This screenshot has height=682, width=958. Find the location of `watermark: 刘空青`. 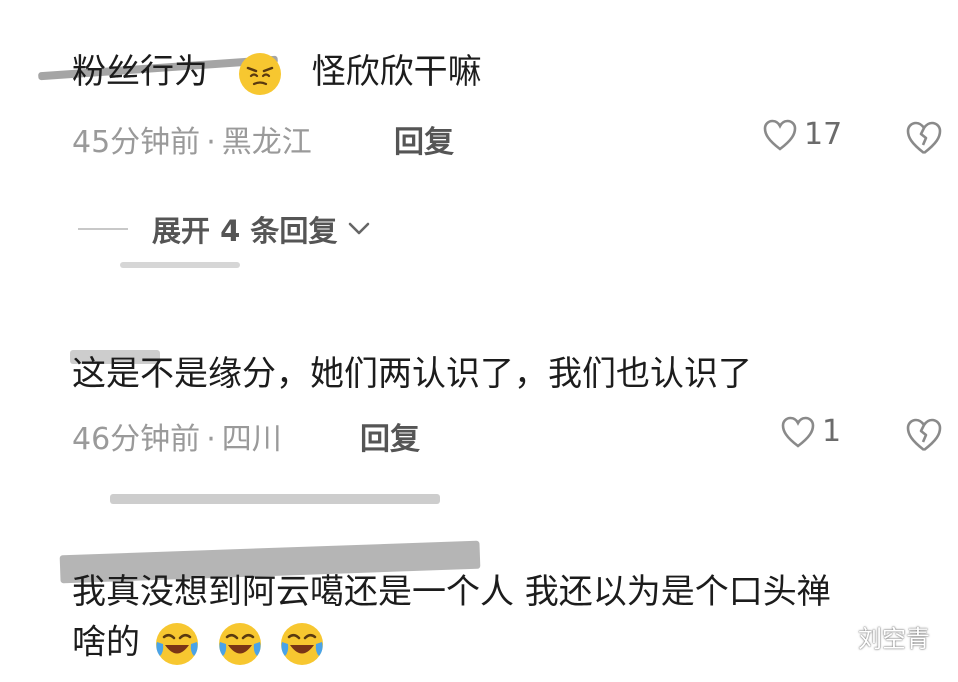

watermark: 刘空青 is located at coordinates (874, 636).